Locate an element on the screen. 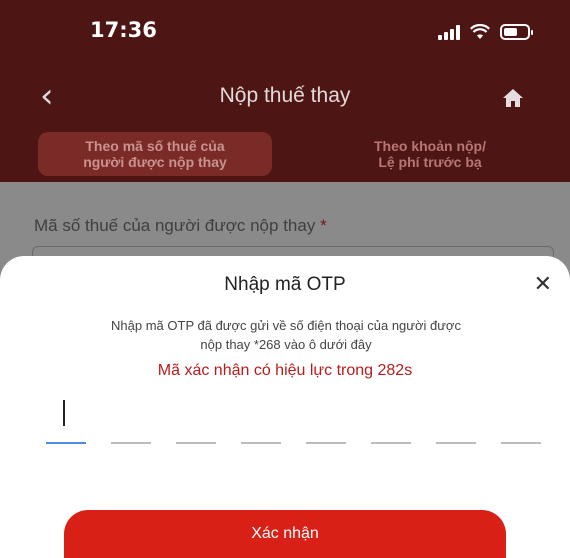 Image resolution: width=570 pixels, height=558 pixels. confirm-button: Xác nhận is located at coordinates (285, 534).